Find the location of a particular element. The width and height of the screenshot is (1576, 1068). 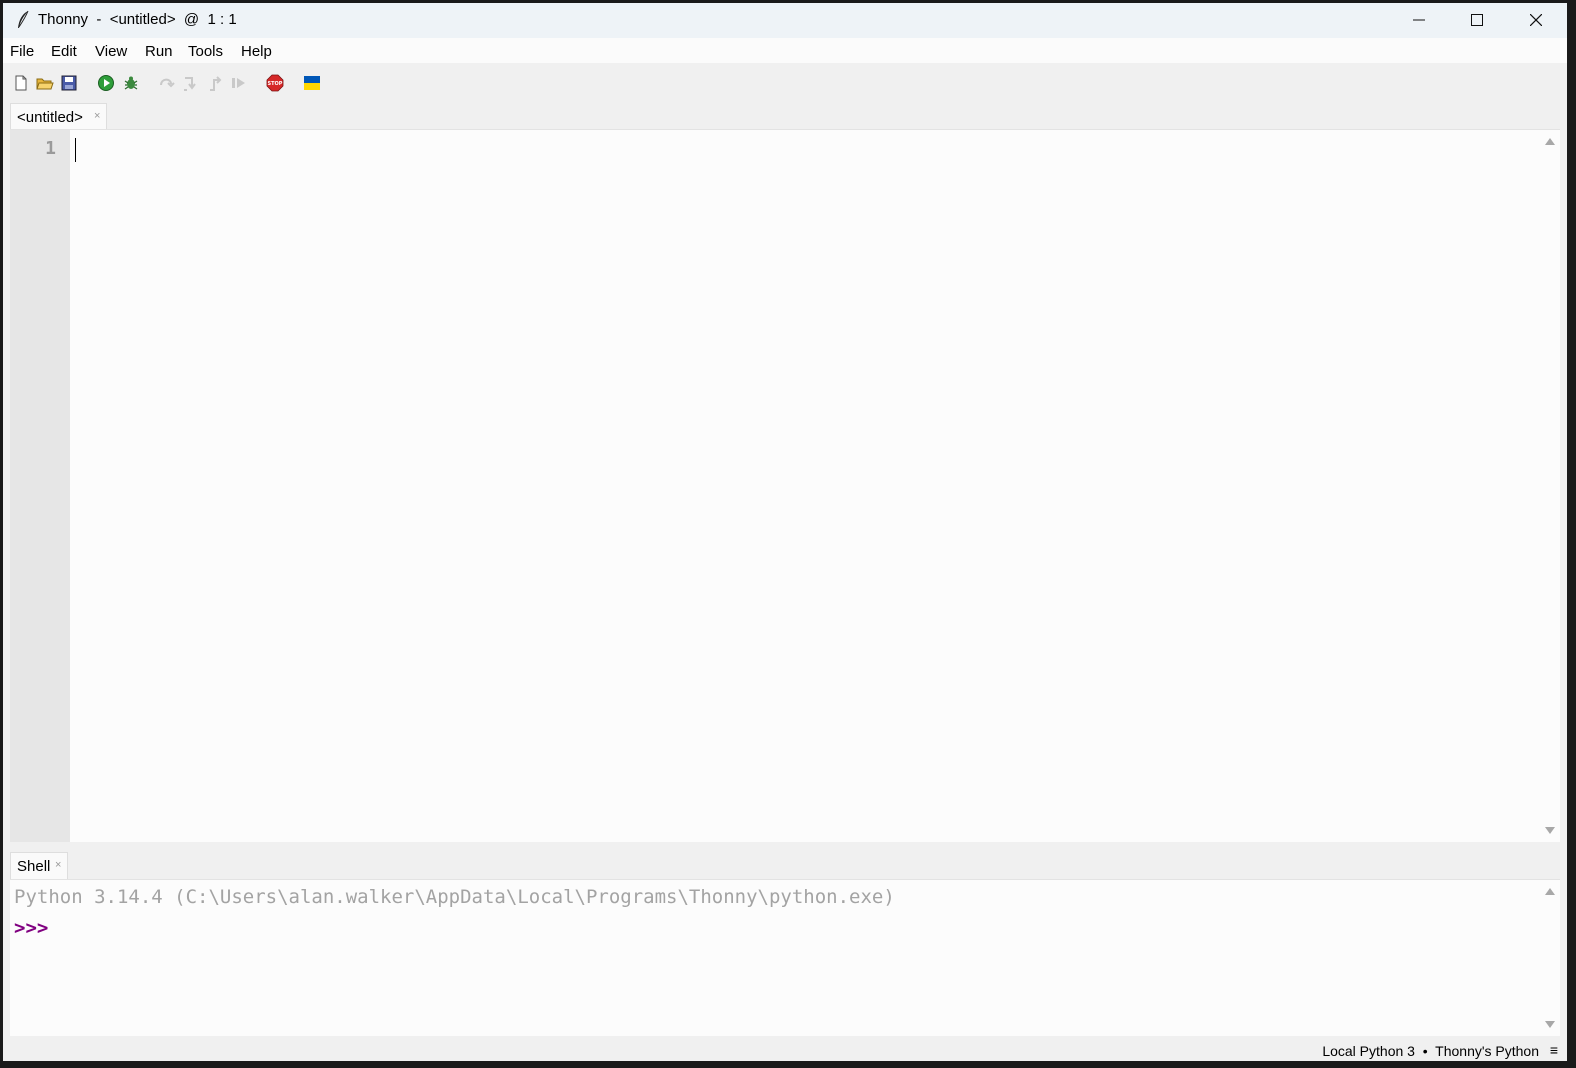

step-out-icon is located at coordinates (215, 83).